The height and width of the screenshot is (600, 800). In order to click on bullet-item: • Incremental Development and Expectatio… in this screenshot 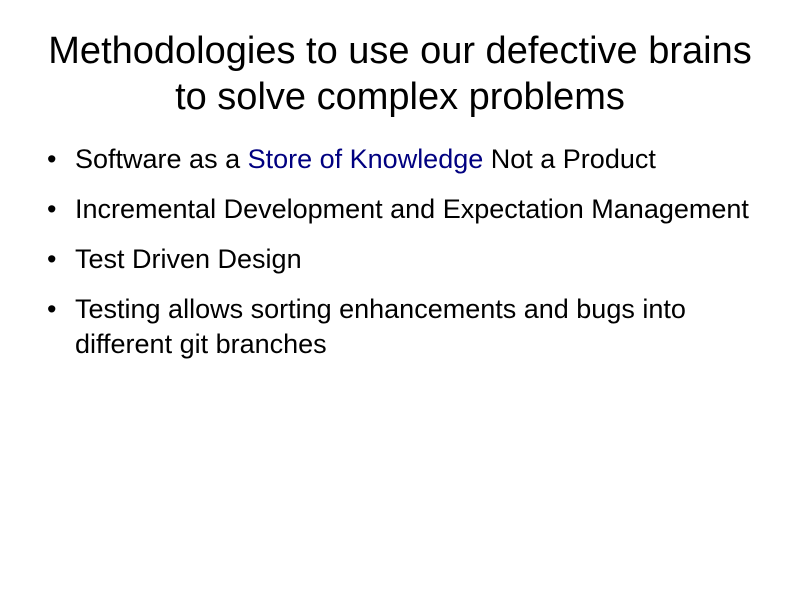, I will do `click(405, 209)`.